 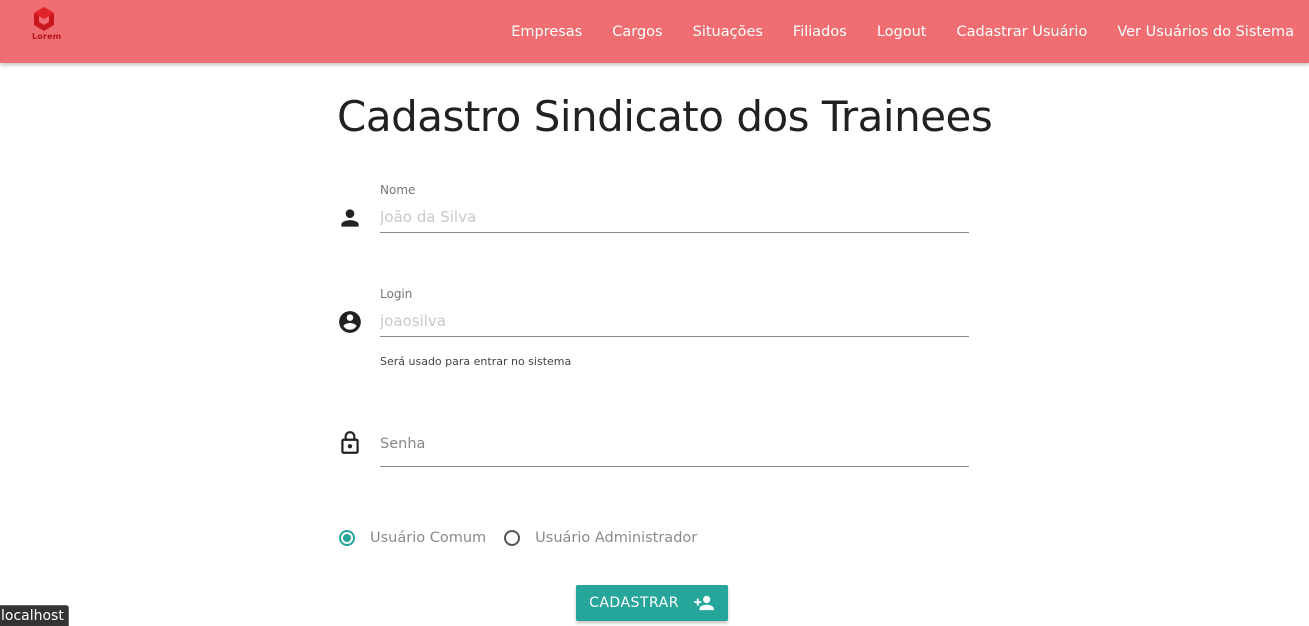 What do you see at coordinates (820, 32) in the screenshot?
I see `nav-link-filiados: Filiados` at bounding box center [820, 32].